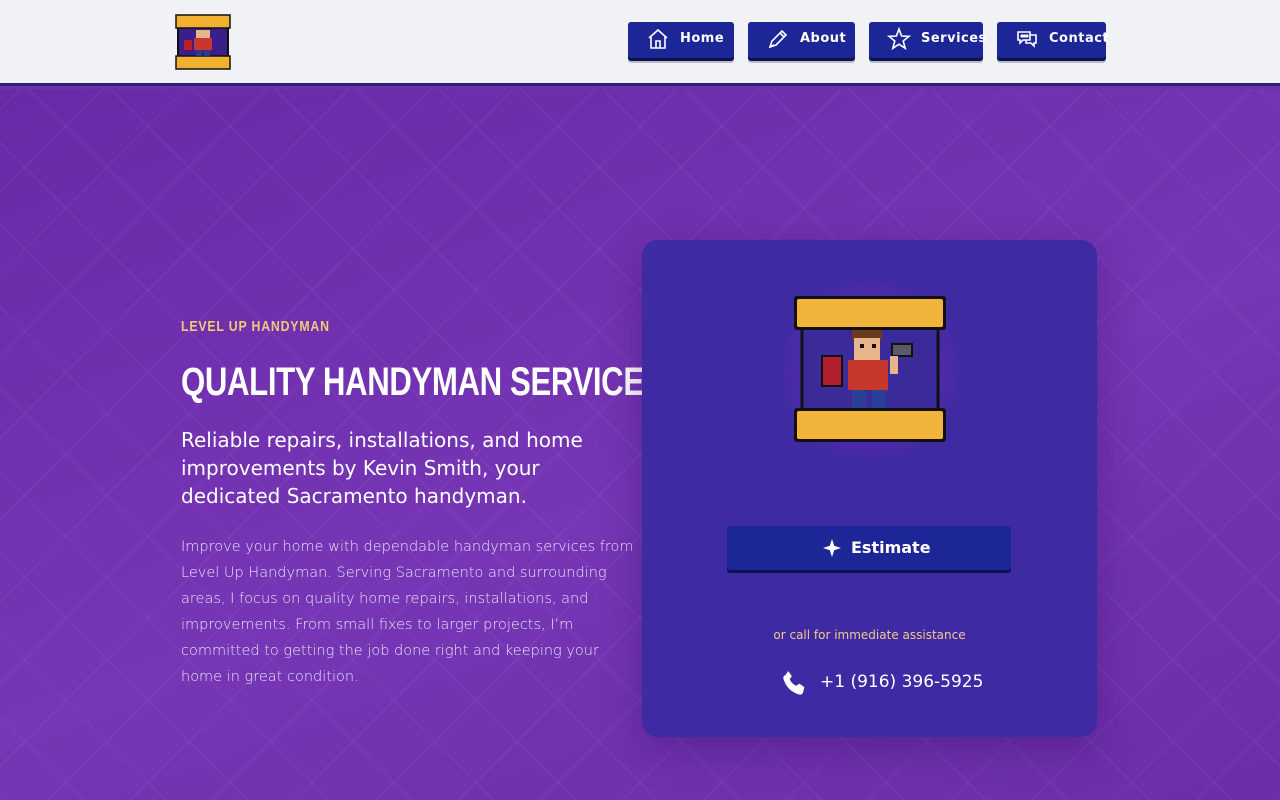 Image resolution: width=1280 pixels, height=800 pixels. I want to click on estimate-button: Estimate, so click(869, 548).